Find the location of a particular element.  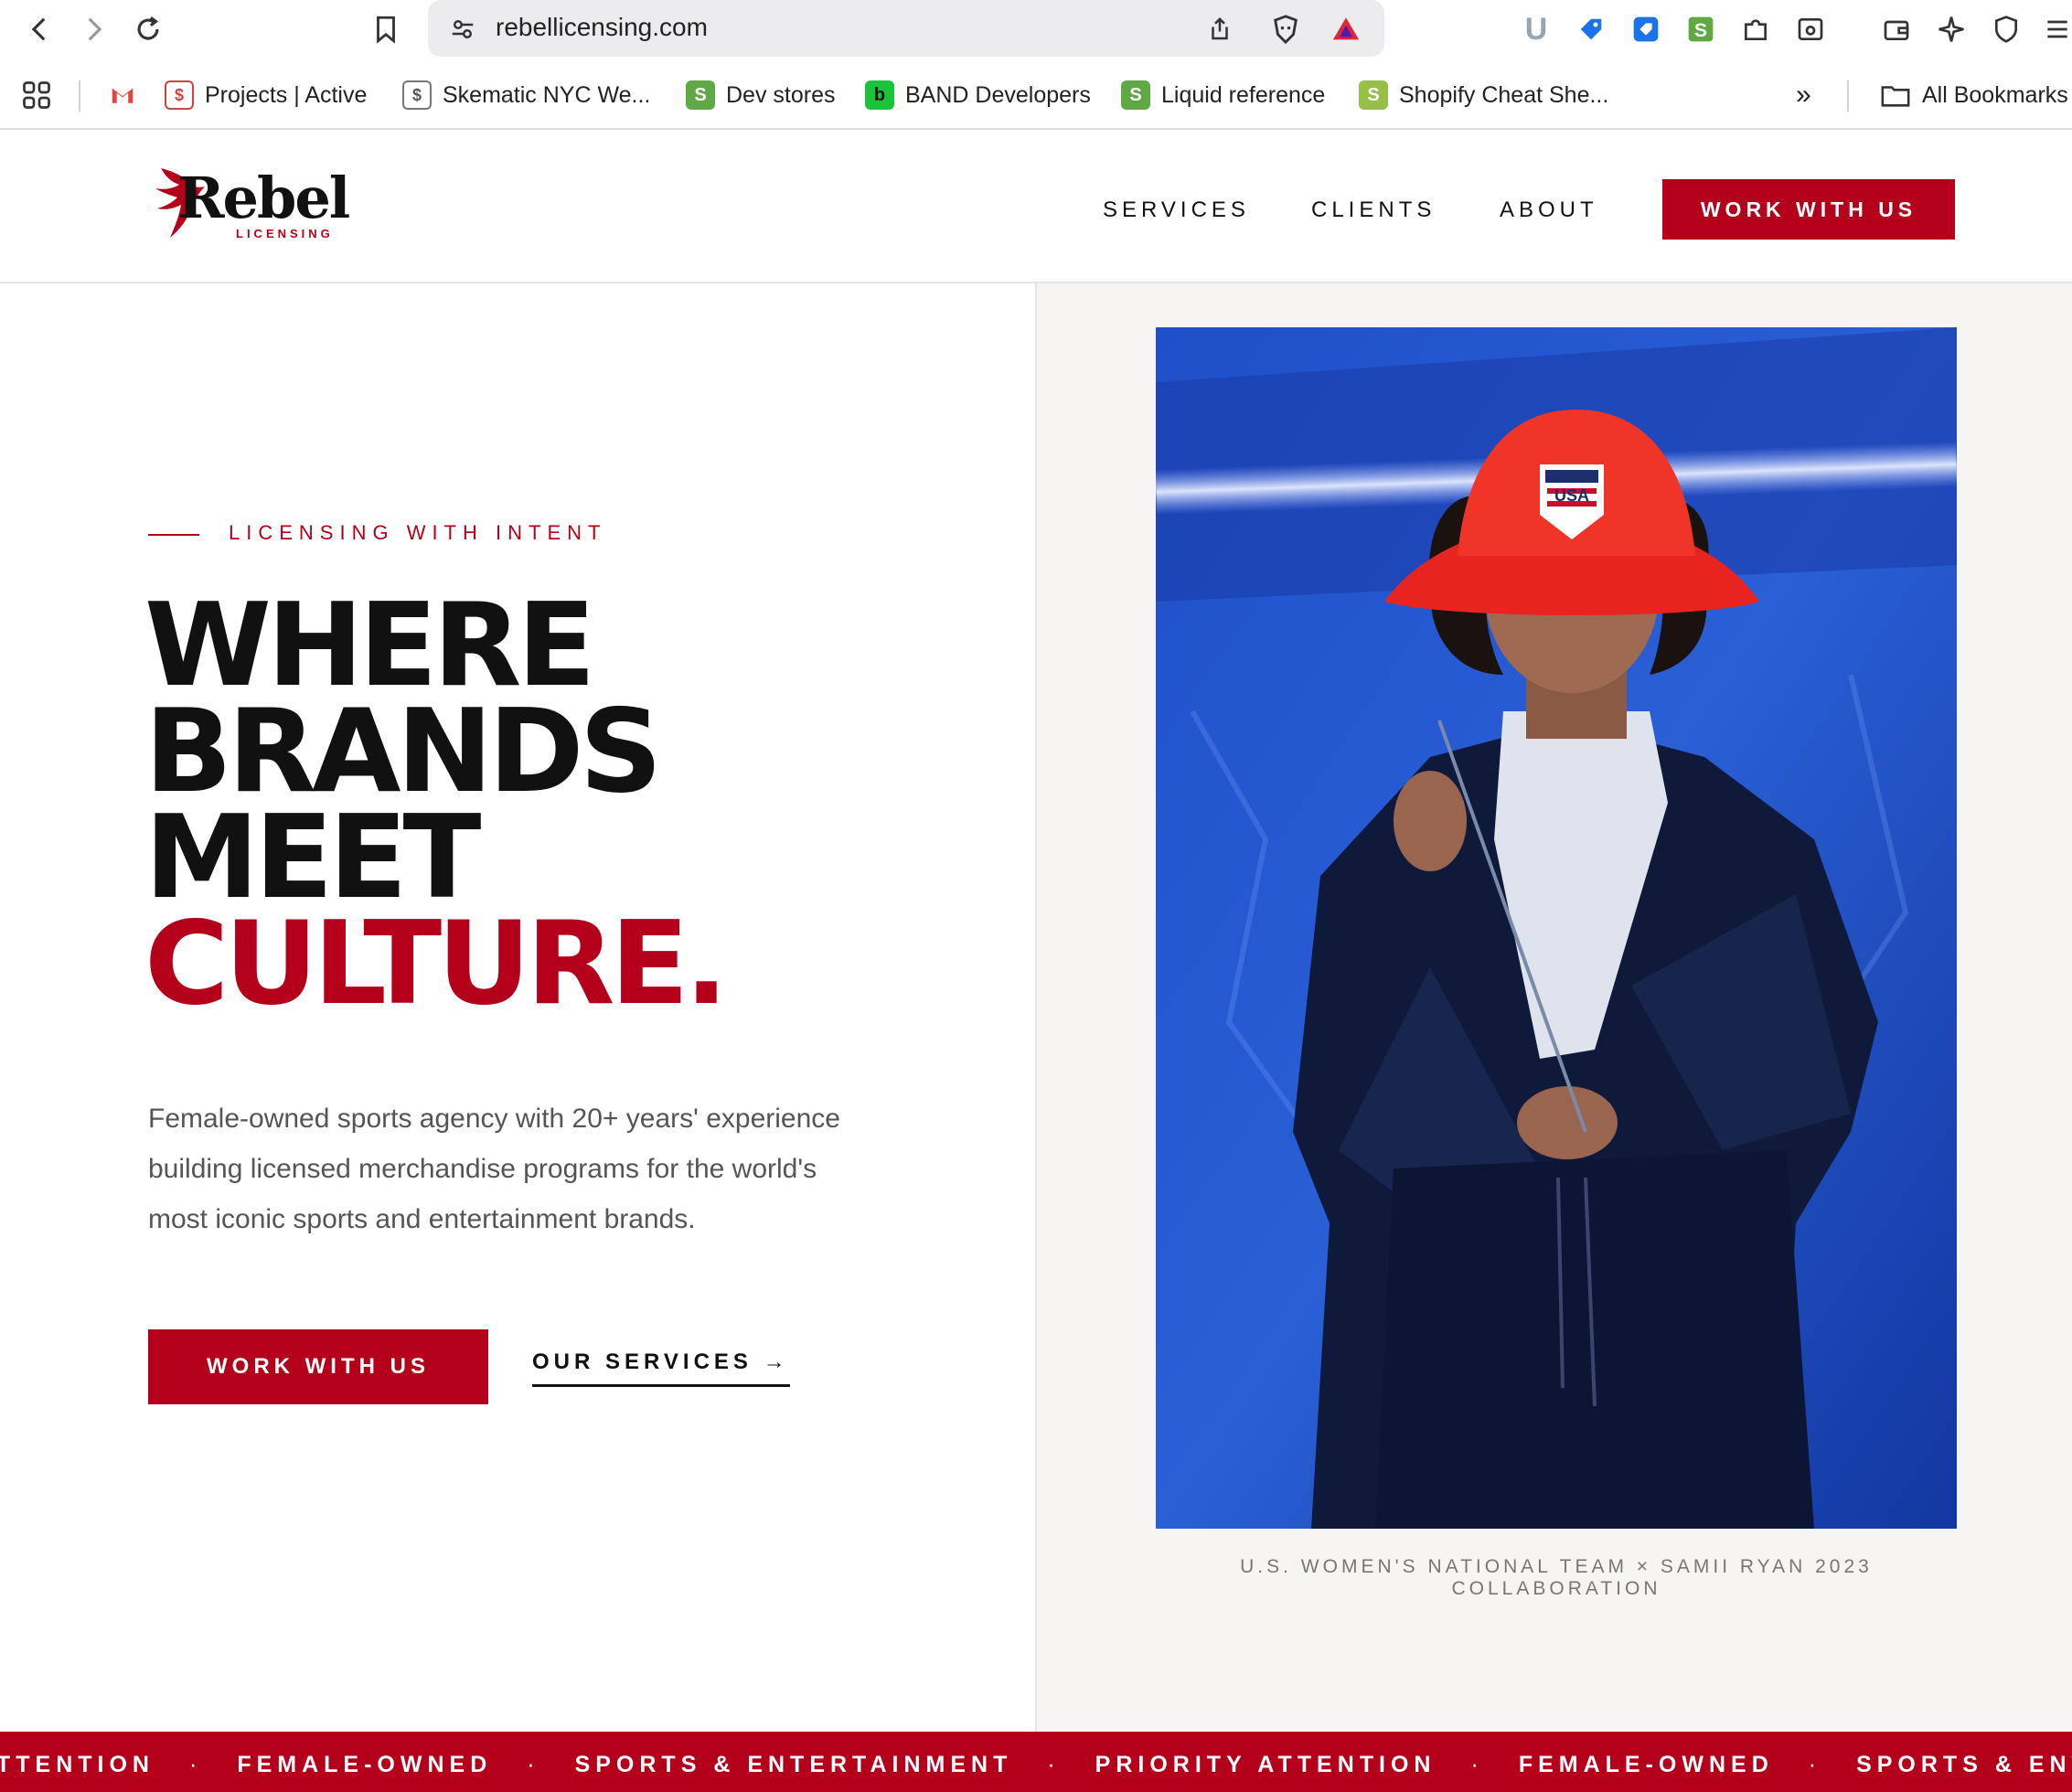

chevron-double-right-icon: » is located at coordinates (1803, 95).